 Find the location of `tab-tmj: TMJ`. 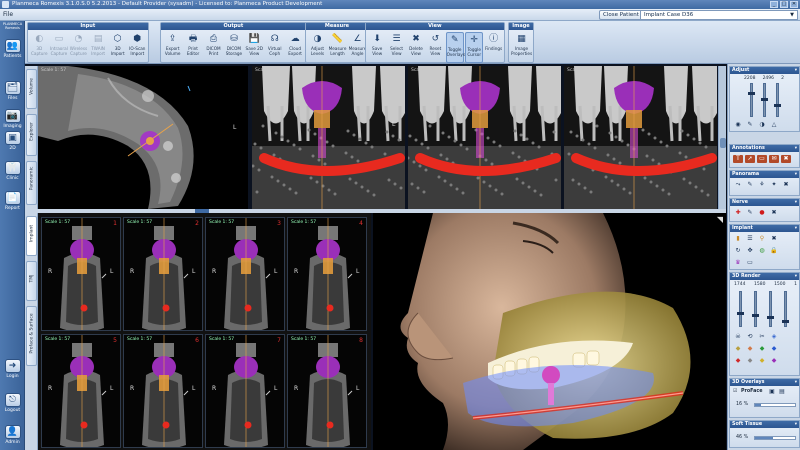

tab-tmj: TMJ is located at coordinates (31, 281).